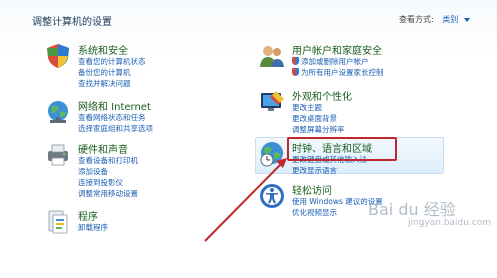 This screenshot has width=497, height=278. I want to click on annotation-arrow, so click(245, 200).